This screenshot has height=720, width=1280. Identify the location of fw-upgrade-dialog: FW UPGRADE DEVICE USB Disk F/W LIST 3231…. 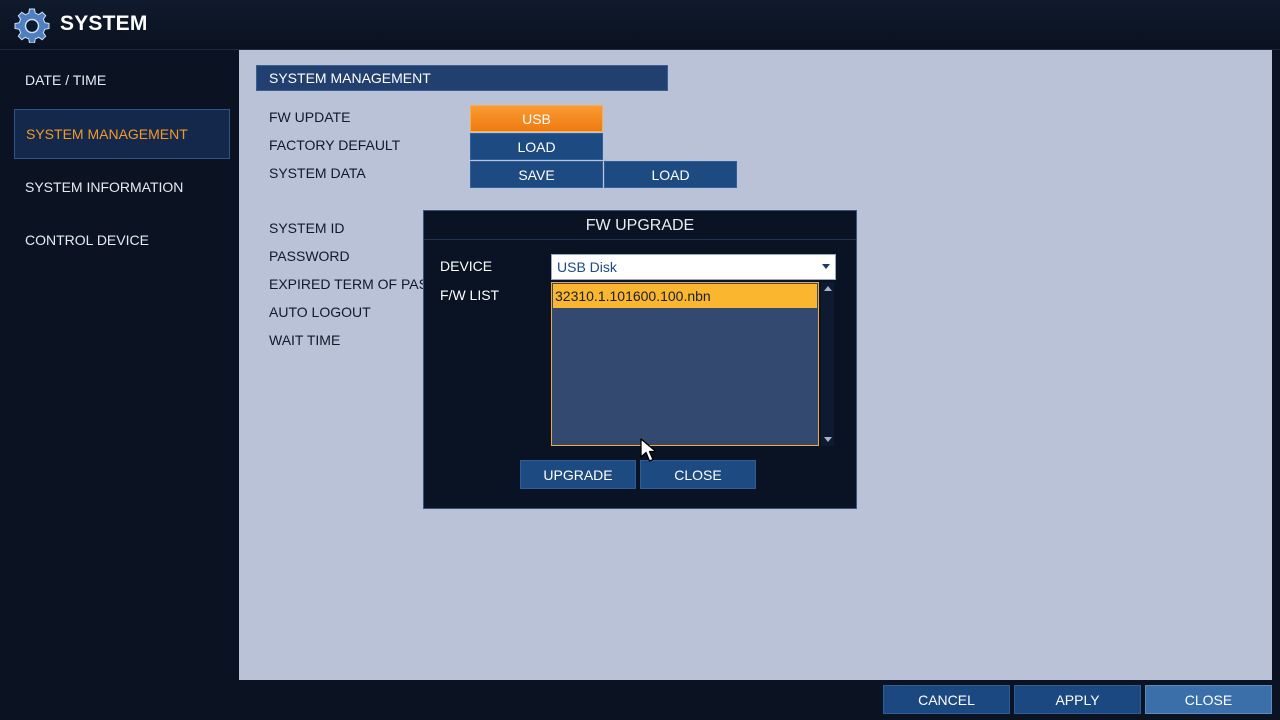
(640, 359).